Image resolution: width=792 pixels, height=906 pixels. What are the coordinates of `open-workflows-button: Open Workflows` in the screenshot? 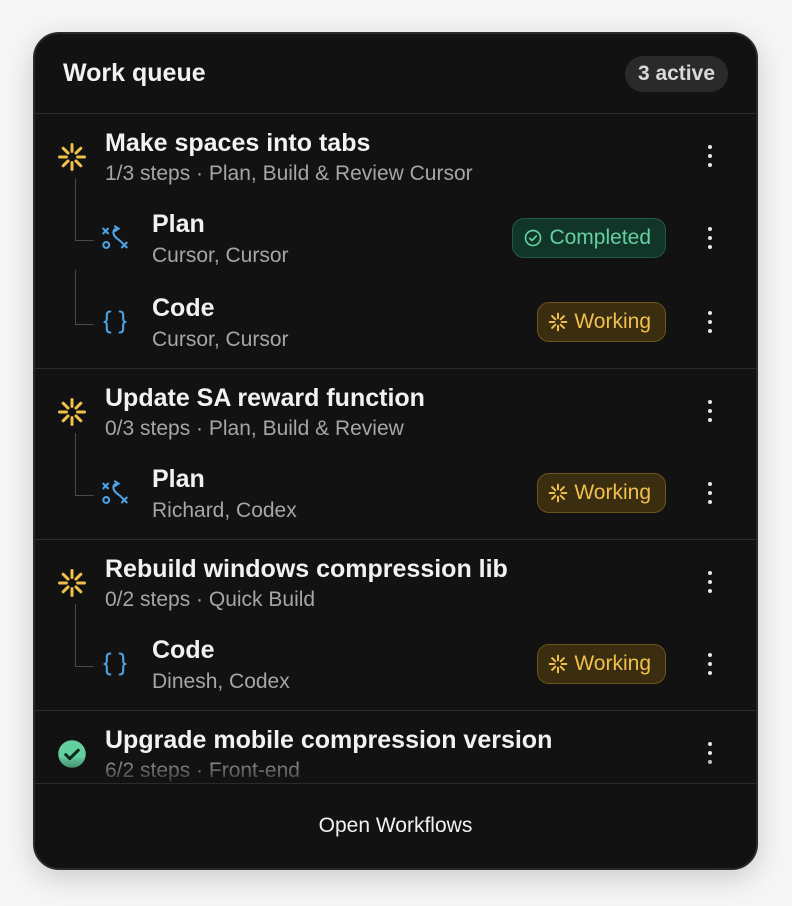 It's located at (396, 826).